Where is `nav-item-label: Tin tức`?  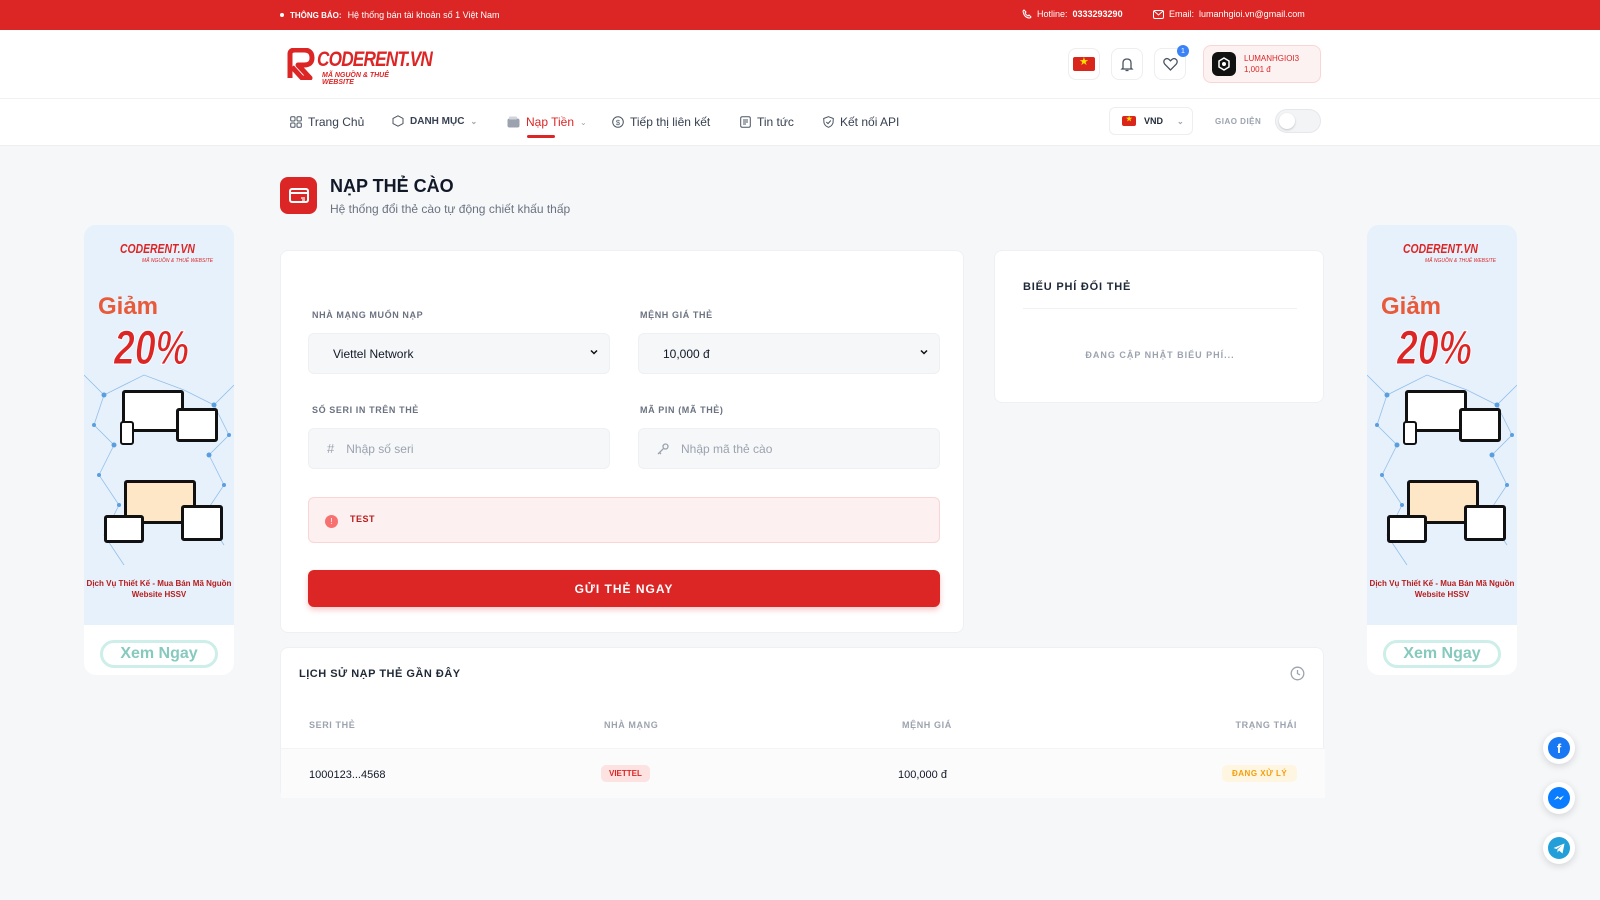 nav-item-label: Tin tức is located at coordinates (775, 122).